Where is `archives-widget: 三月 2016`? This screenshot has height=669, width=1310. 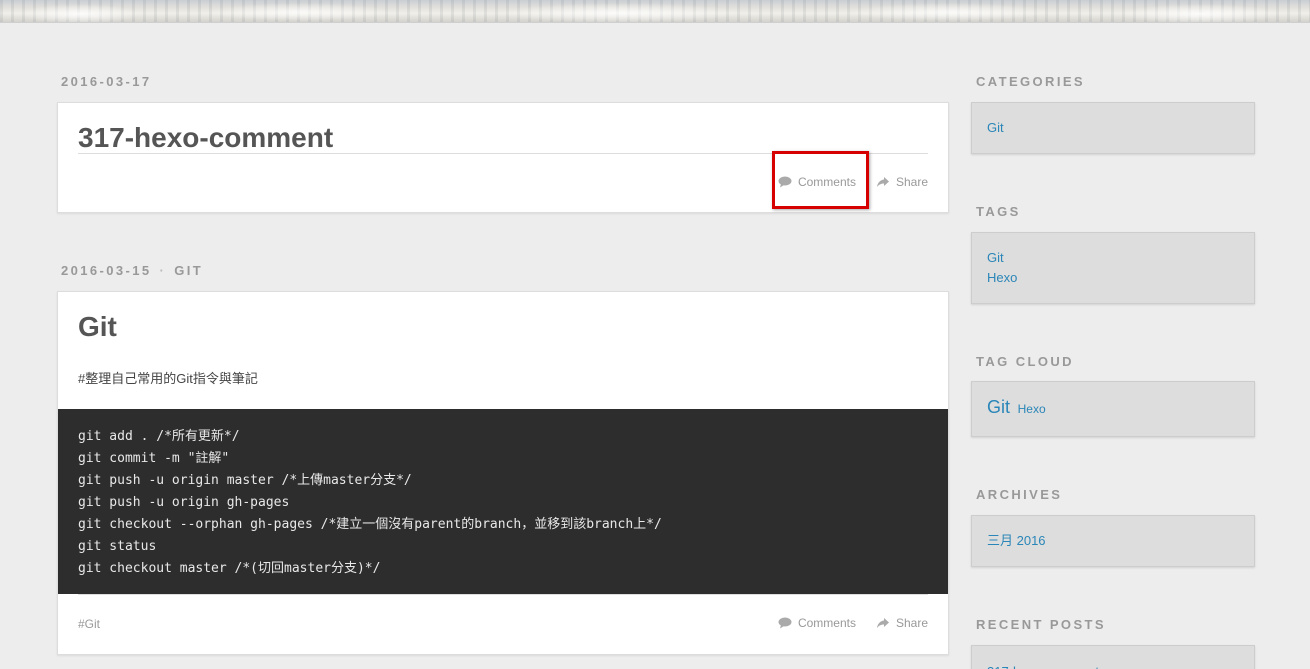
archives-widget: 三月 2016 is located at coordinates (1113, 541).